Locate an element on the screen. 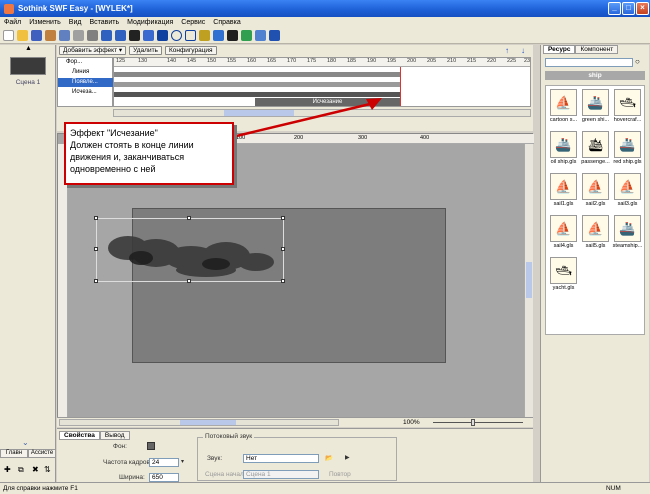 The height and width of the screenshot is (494, 650). callout-line: движения и, заканчиваться is located at coordinates (127, 157).